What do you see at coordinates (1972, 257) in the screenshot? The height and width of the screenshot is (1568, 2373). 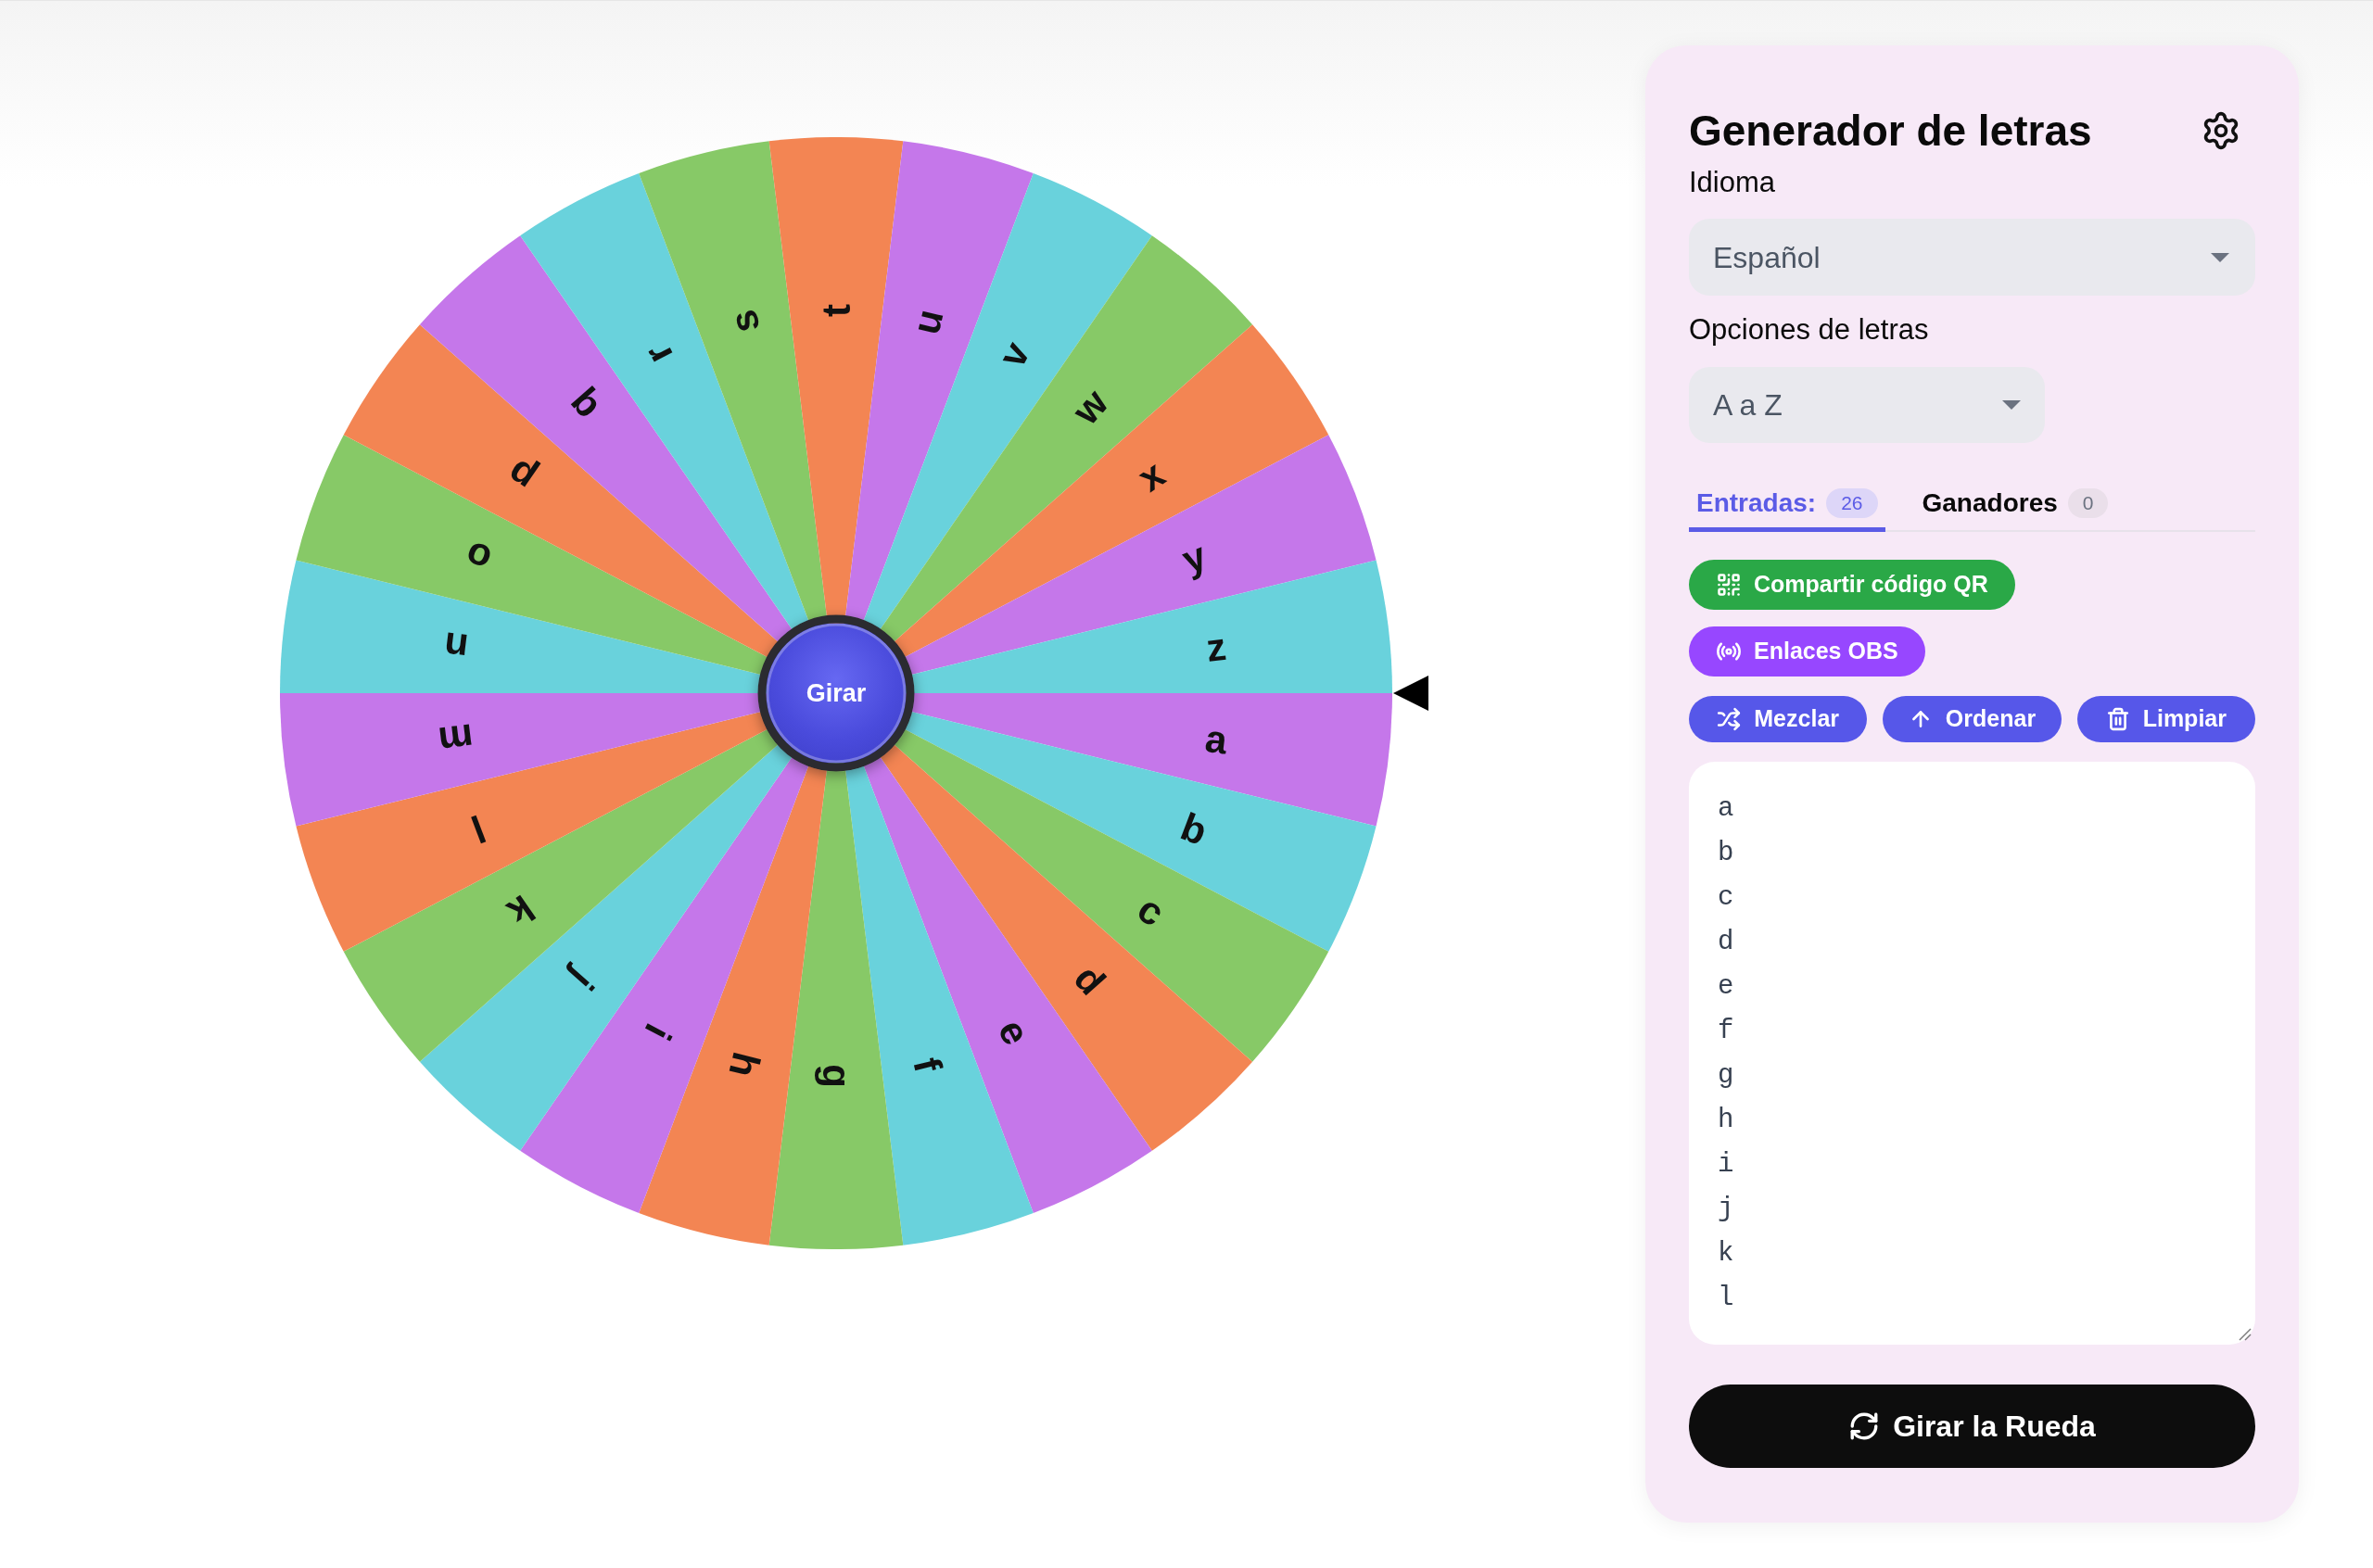 I see `language-select: Español` at bounding box center [1972, 257].